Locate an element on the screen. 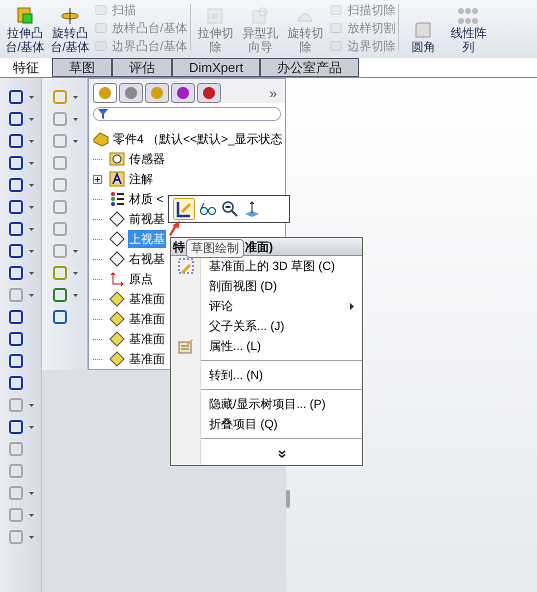 This screenshot has width=537, height=592. tree-item: 原点 is located at coordinates (141, 279).